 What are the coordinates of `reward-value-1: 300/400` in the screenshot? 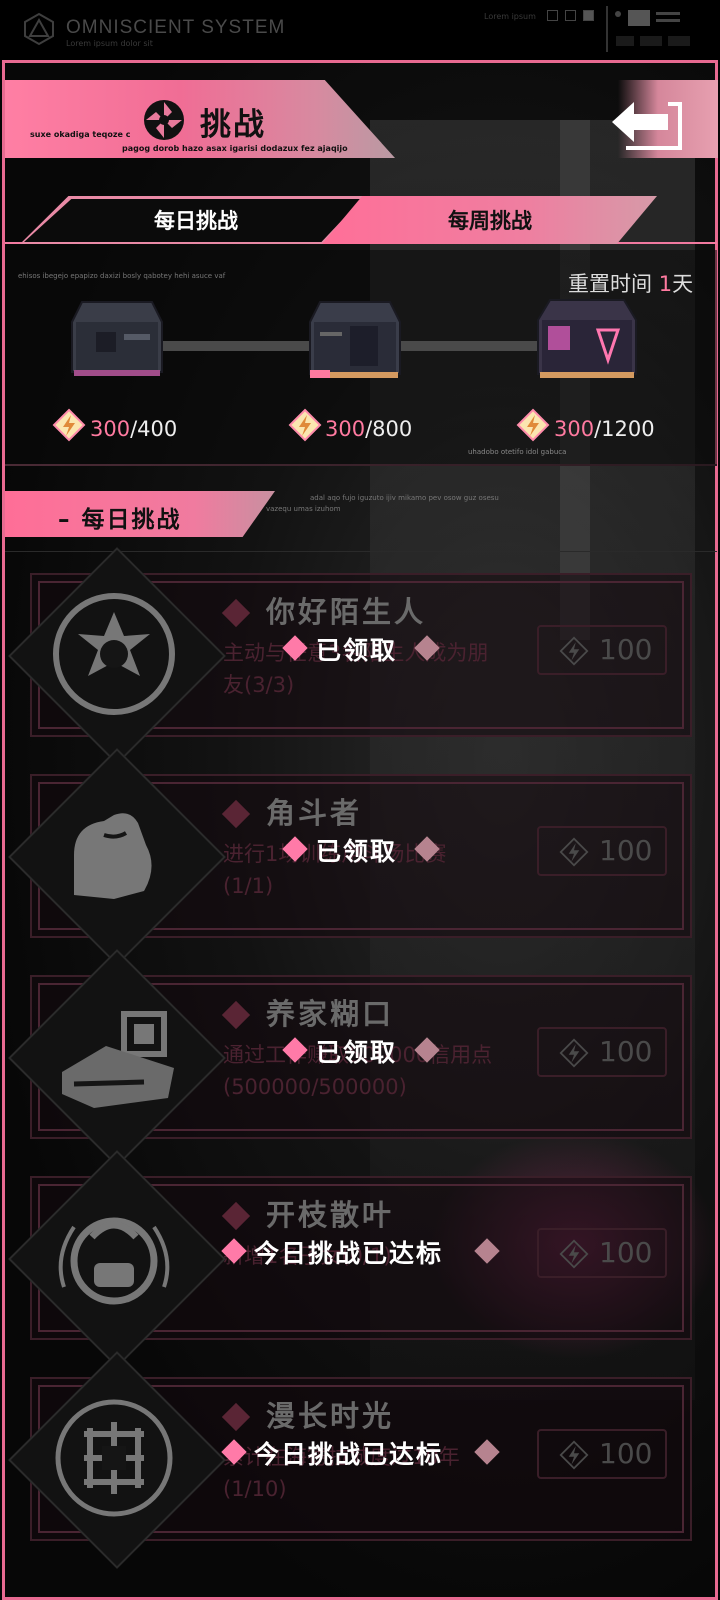 It's located at (134, 429).